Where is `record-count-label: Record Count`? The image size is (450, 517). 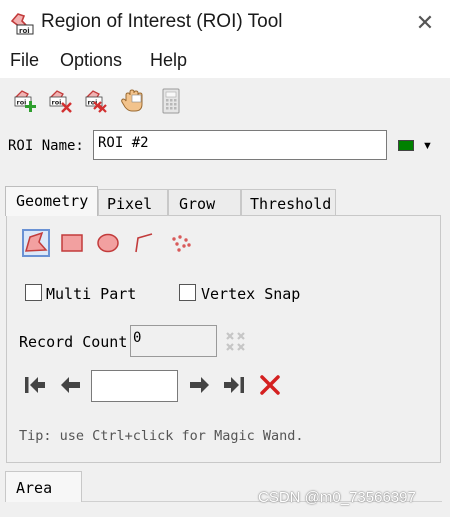
record-count-label: Record Count is located at coordinates (73, 342).